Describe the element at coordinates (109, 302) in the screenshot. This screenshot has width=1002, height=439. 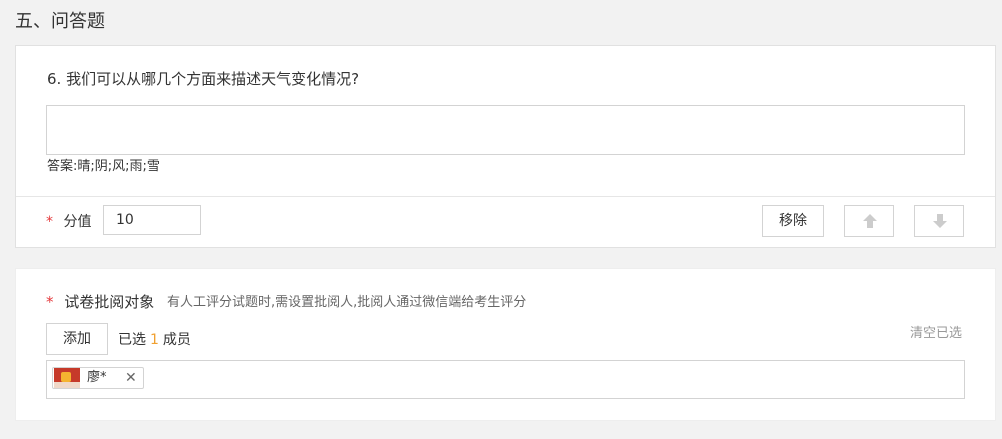
I see `reviewer-title-text: 试卷批阅对象` at that location.